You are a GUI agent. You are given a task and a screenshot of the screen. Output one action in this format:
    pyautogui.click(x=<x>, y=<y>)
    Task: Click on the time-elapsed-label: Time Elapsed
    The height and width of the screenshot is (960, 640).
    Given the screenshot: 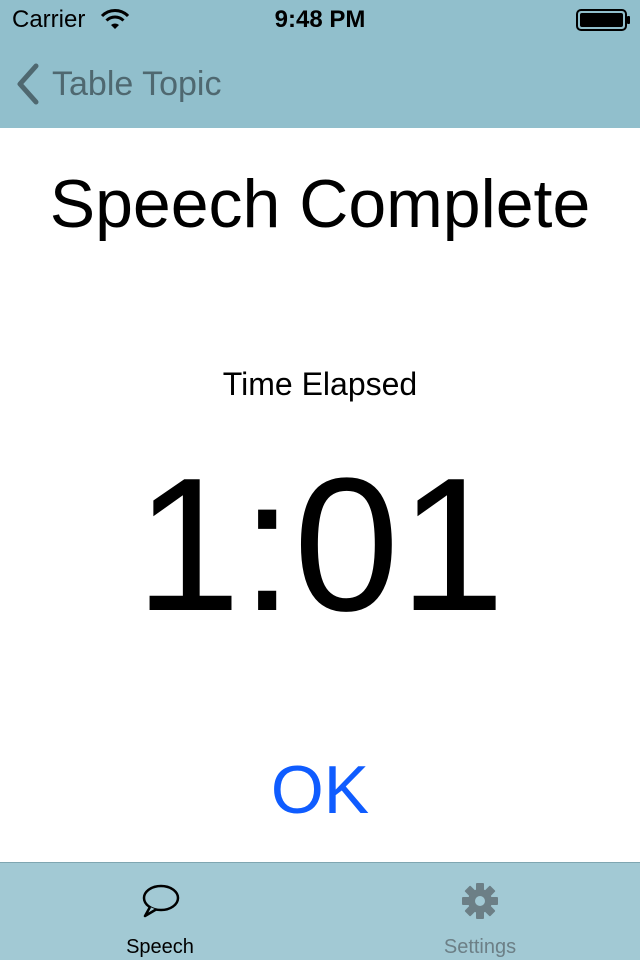 What is the action you would take?
    pyautogui.click(x=320, y=384)
    